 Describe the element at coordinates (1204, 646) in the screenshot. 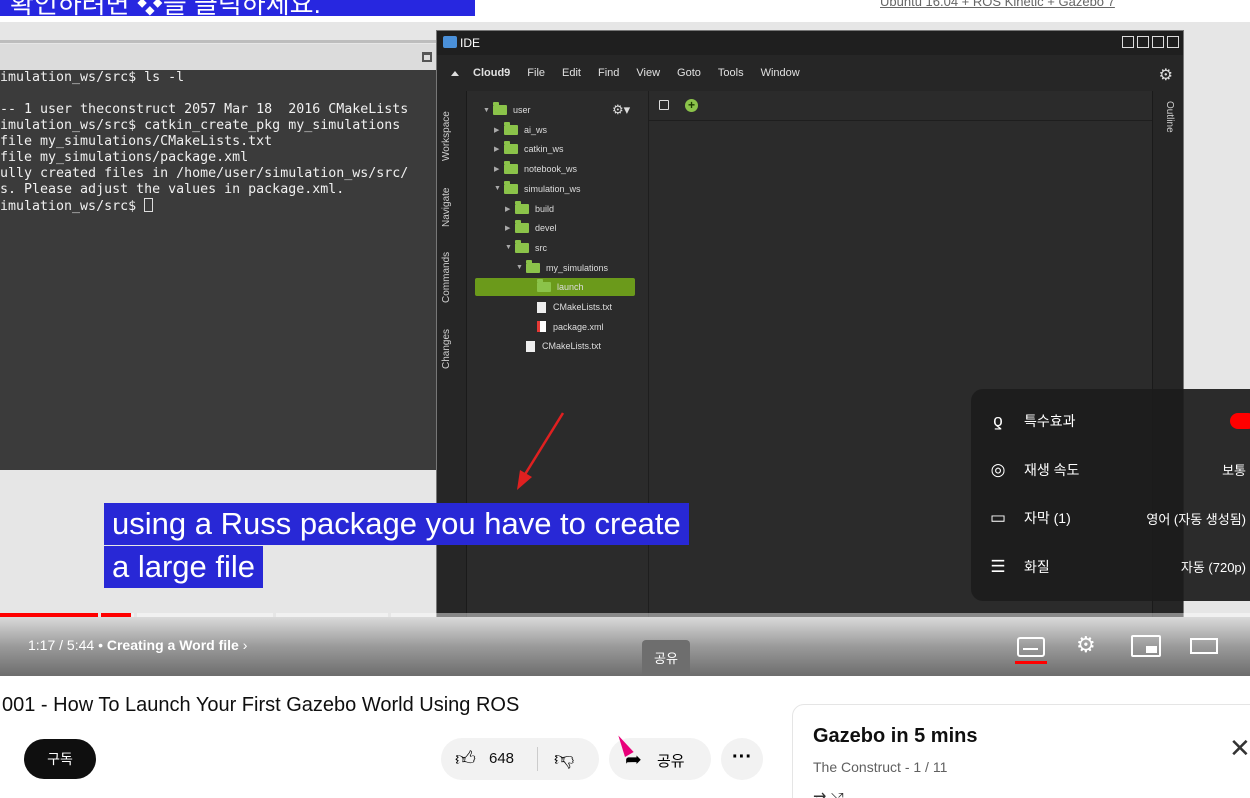

I see `theater-mode-icon` at that location.